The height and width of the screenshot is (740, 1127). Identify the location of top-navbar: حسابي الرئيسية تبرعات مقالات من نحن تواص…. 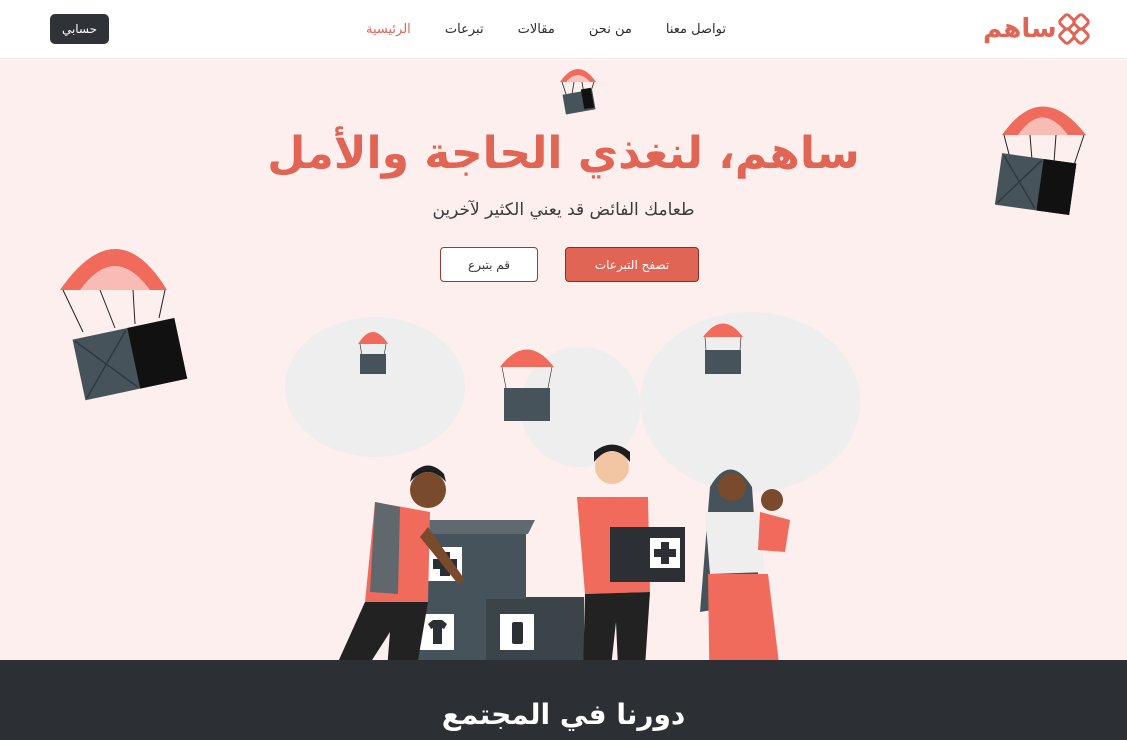
(563, 29).